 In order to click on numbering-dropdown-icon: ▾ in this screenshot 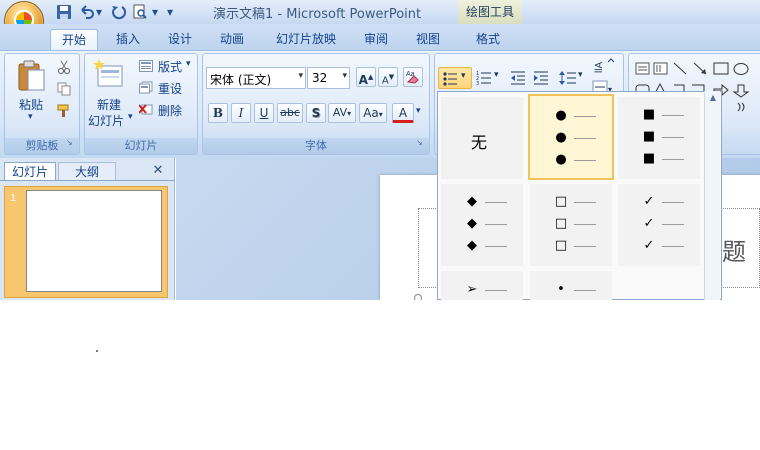, I will do `click(496, 75)`.